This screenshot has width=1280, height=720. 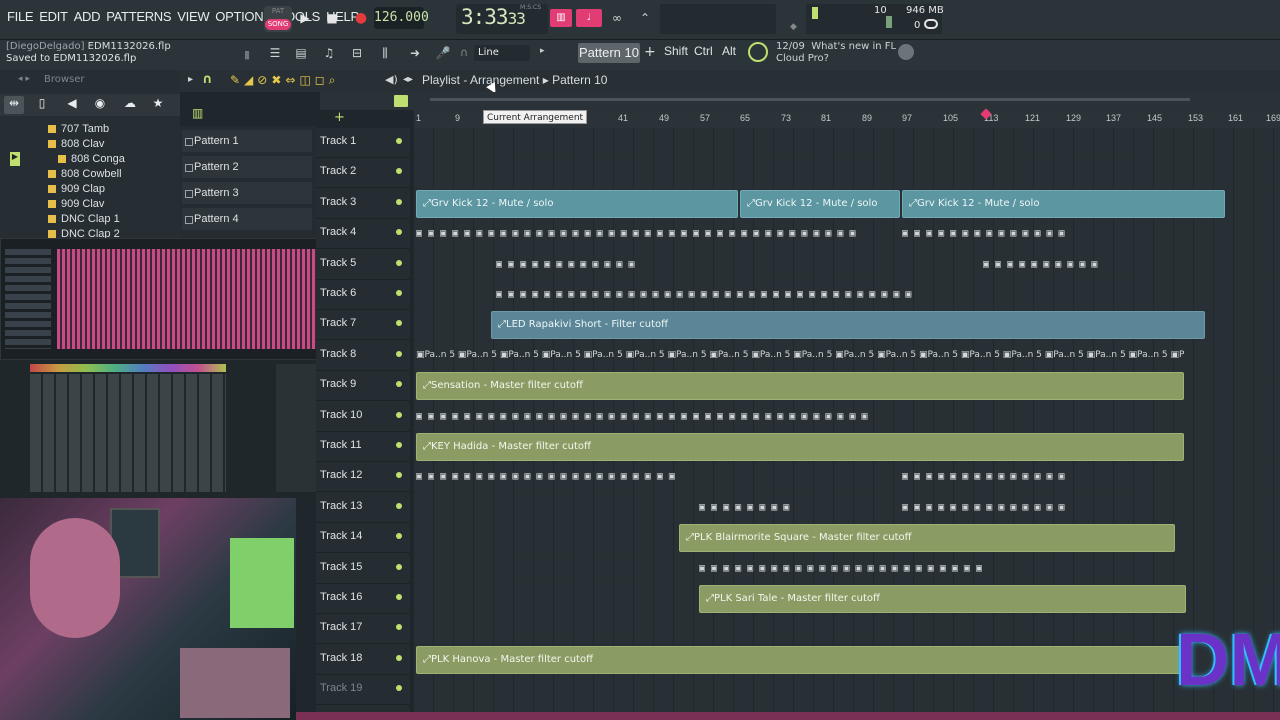 What do you see at coordinates (247, 167) in the screenshot?
I see `pattern-item: Pattern 2` at bounding box center [247, 167].